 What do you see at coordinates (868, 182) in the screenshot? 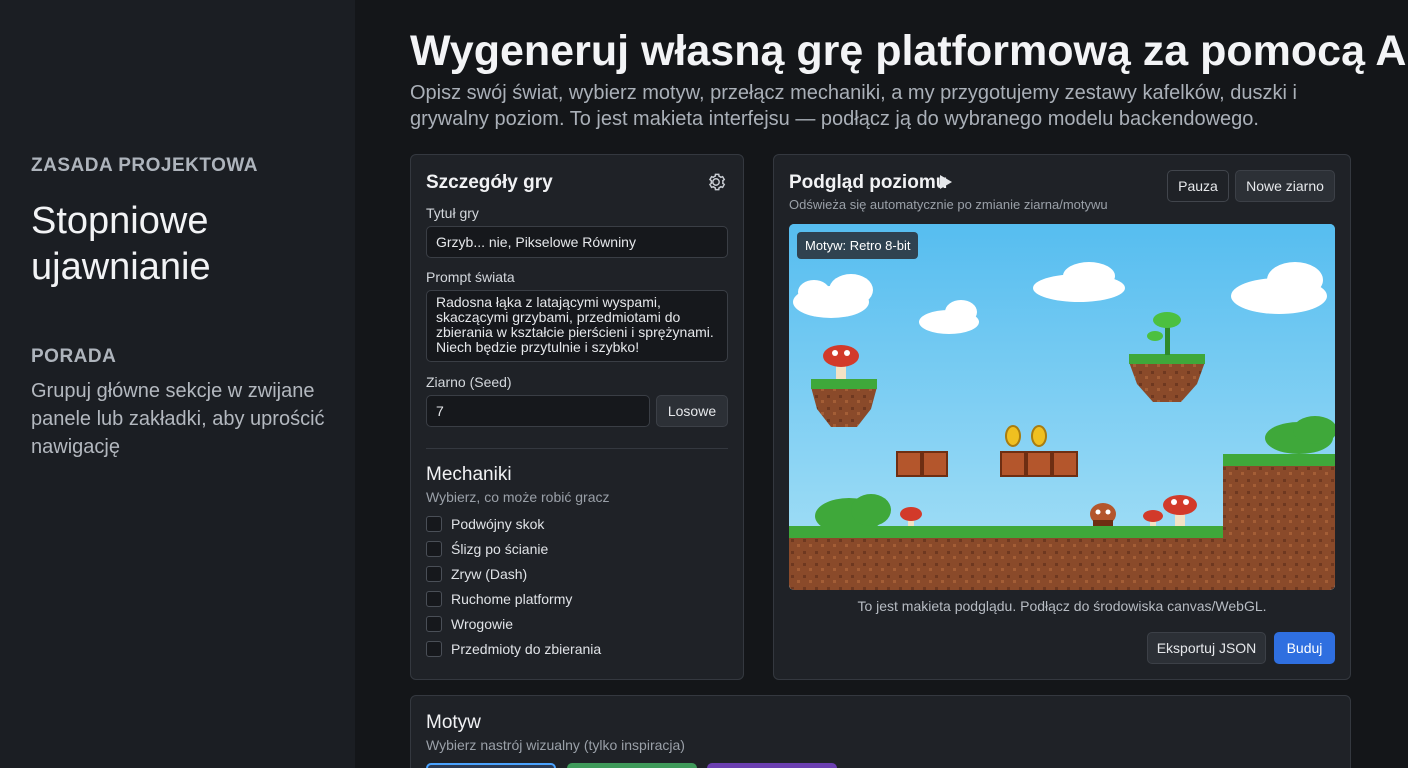
I see `level-preview-heading: Podgląd poziomu` at bounding box center [868, 182].